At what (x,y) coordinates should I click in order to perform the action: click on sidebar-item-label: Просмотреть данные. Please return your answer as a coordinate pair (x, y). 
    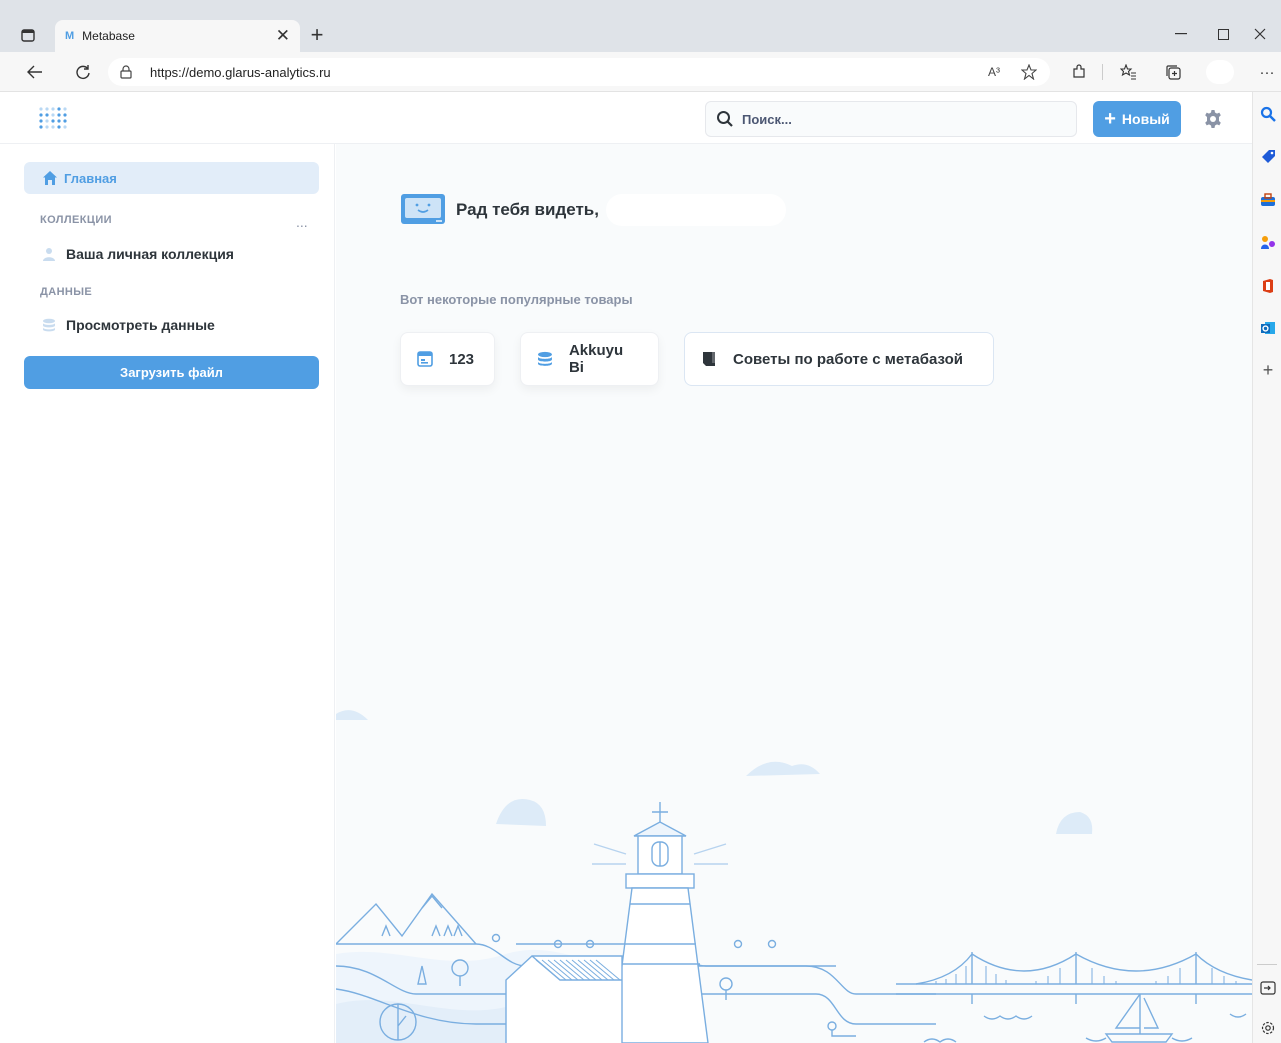
    Looking at the image, I should click on (140, 325).